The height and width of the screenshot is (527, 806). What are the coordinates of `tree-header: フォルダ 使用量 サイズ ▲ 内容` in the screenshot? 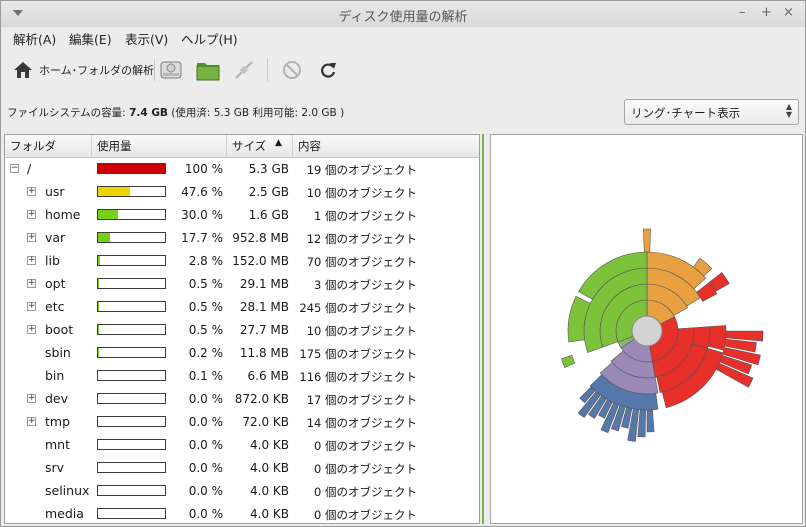 It's located at (242, 146).